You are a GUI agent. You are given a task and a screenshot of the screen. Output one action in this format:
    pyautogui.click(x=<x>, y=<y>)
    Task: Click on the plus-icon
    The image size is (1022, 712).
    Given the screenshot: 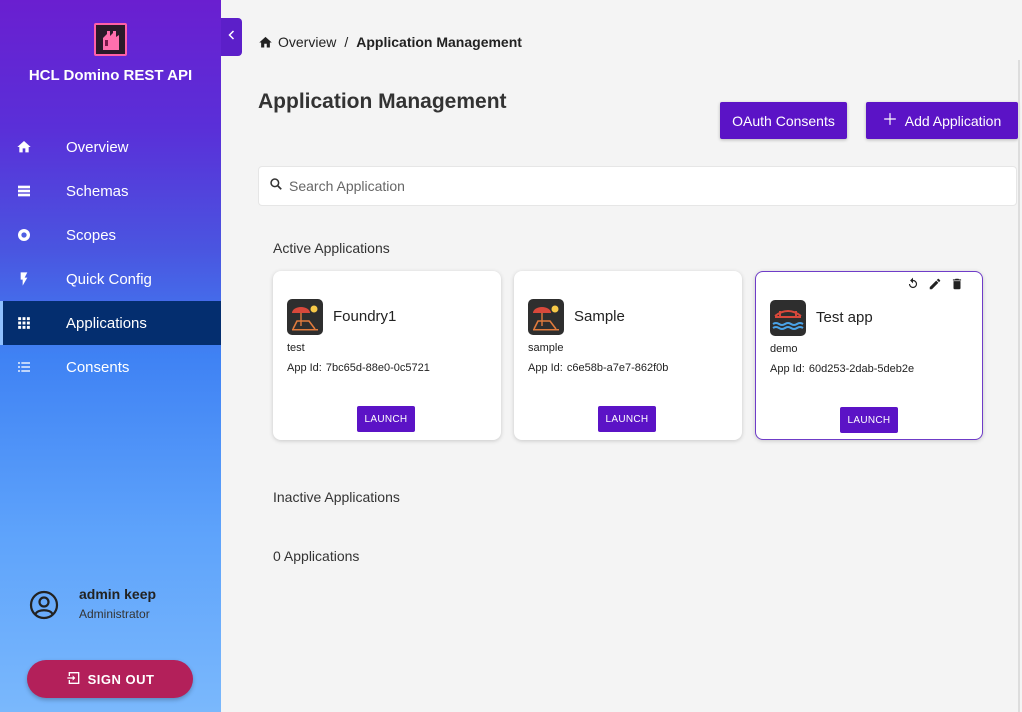 What is the action you would take?
    pyautogui.click(x=890, y=120)
    